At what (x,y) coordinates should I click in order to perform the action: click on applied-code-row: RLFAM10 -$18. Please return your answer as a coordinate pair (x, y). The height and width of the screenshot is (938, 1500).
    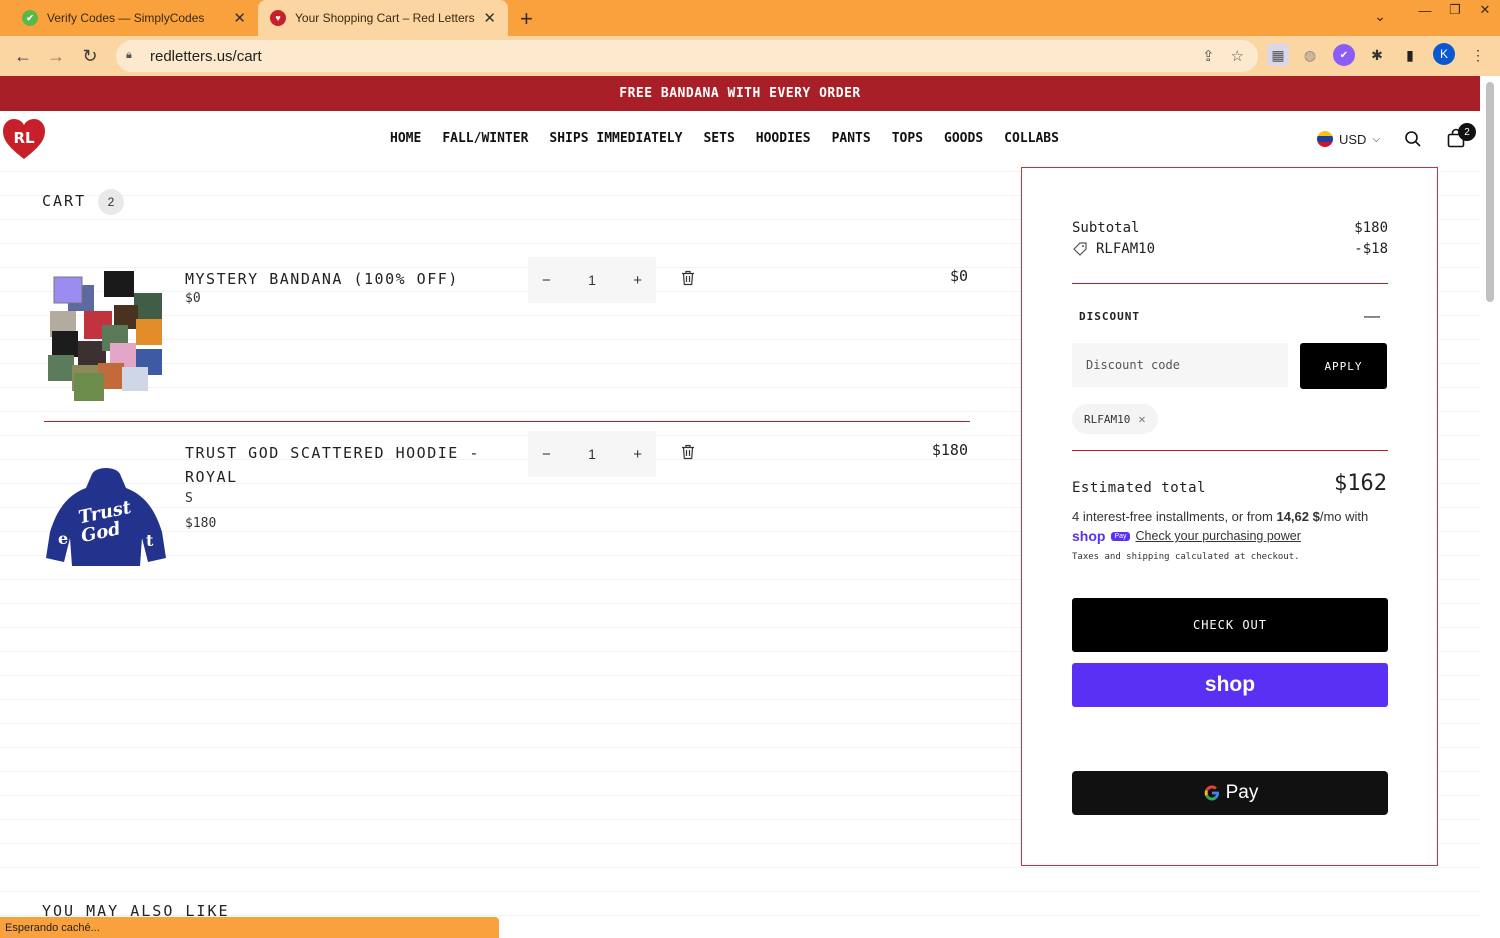
    Looking at the image, I should click on (1230, 249).